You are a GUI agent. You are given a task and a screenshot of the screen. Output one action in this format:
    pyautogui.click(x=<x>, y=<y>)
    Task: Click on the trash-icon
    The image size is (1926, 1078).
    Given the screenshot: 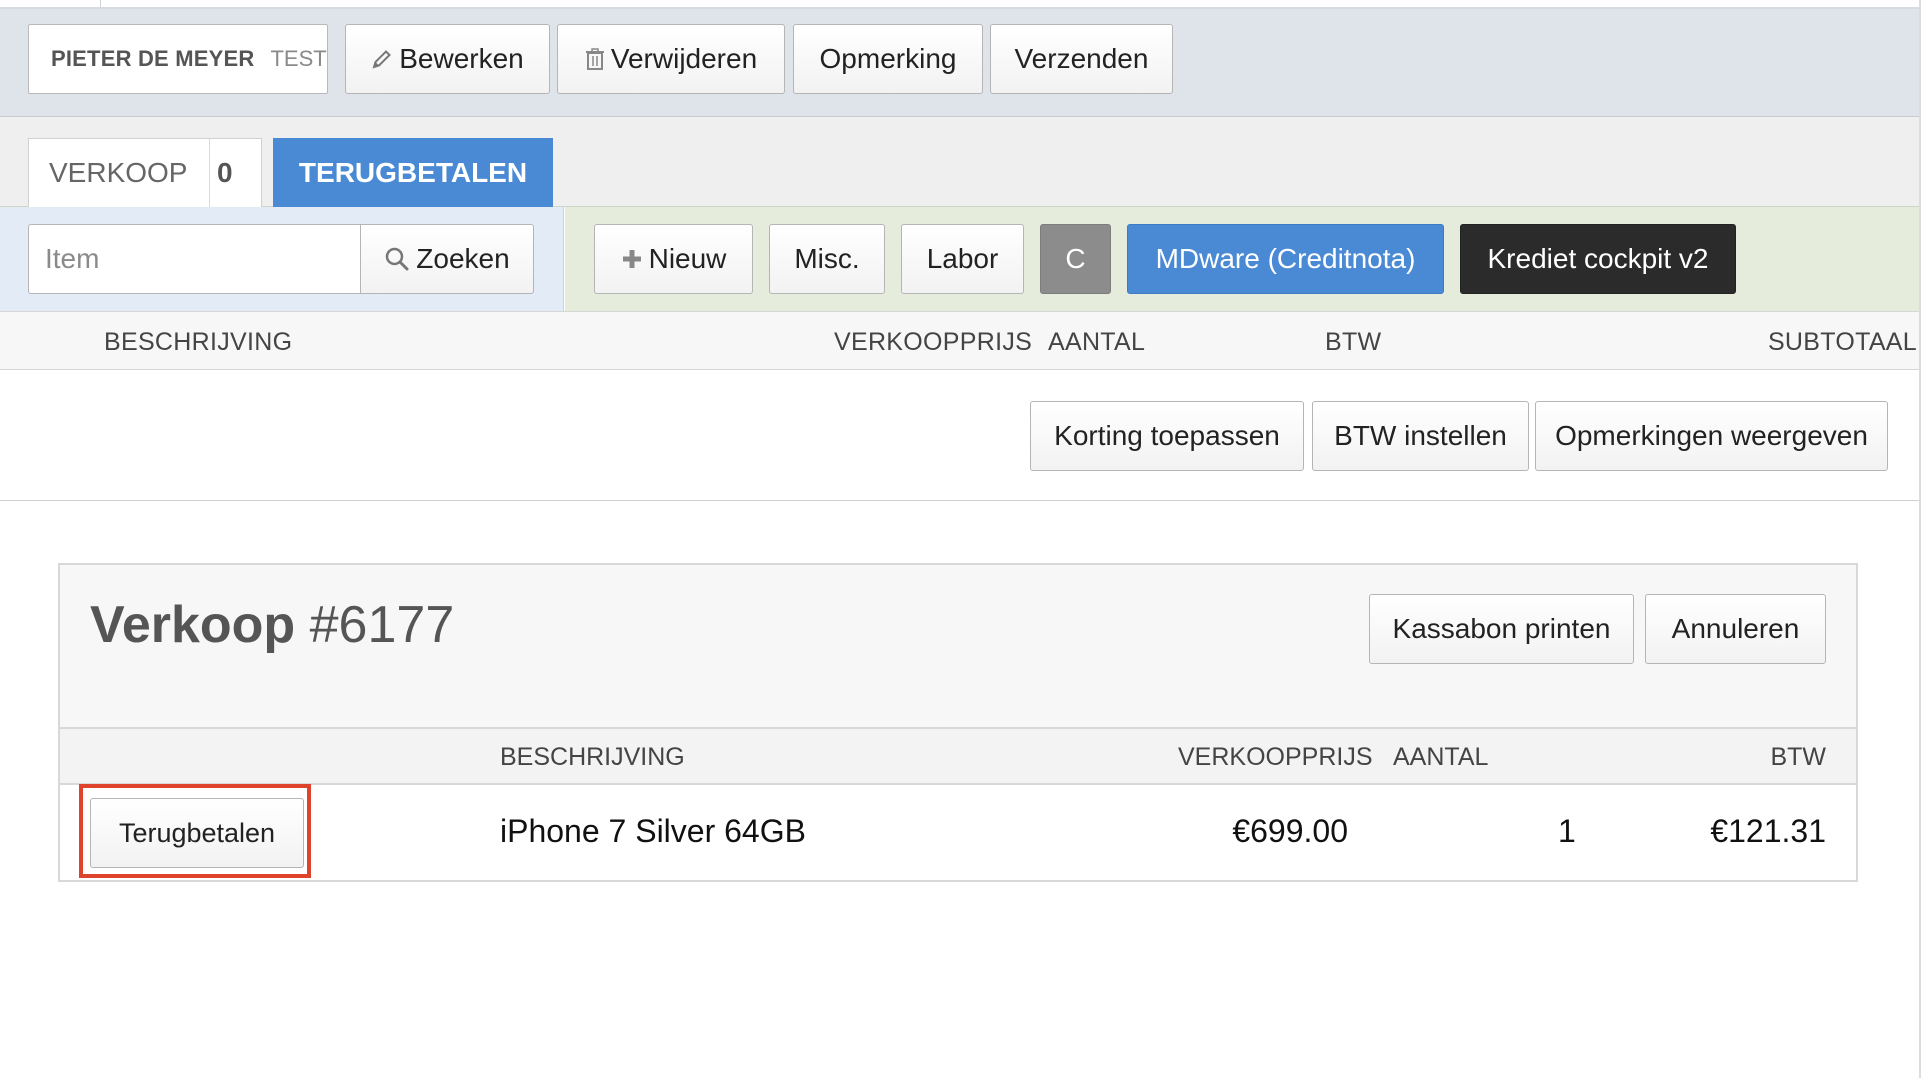 What is the action you would take?
    pyautogui.click(x=594, y=59)
    